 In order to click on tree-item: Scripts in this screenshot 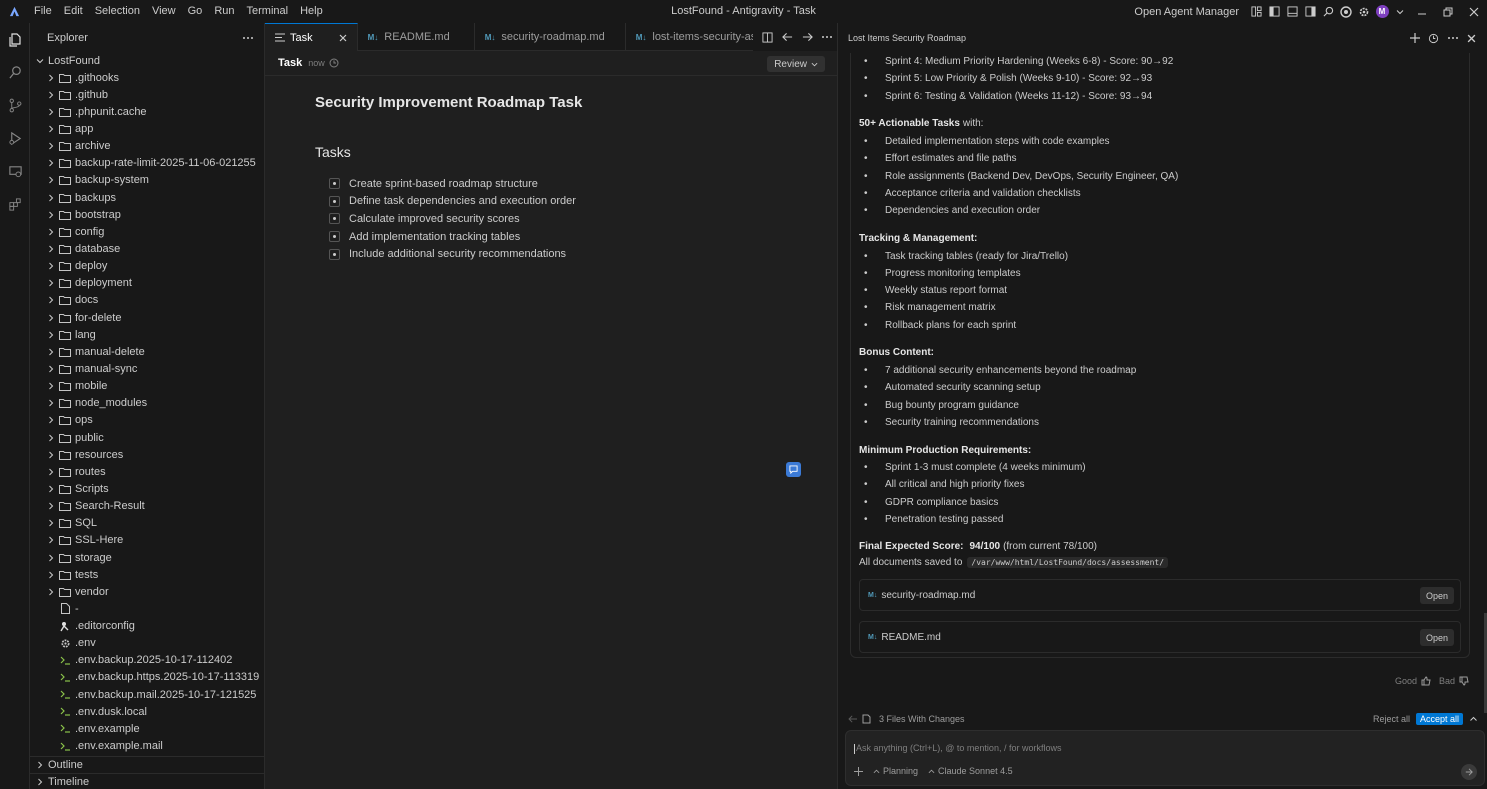, I will do `click(147, 488)`.